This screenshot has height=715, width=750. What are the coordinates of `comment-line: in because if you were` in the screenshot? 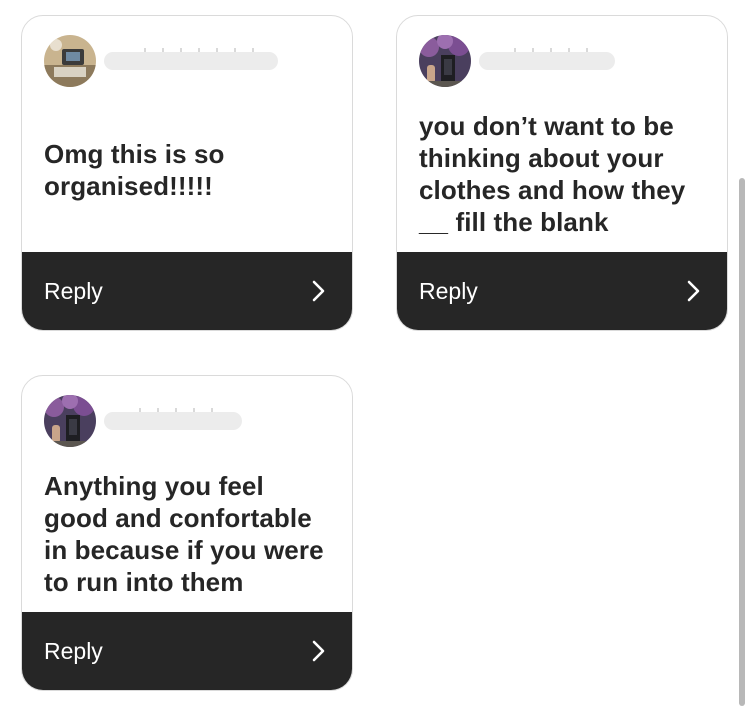 It's located at (184, 550).